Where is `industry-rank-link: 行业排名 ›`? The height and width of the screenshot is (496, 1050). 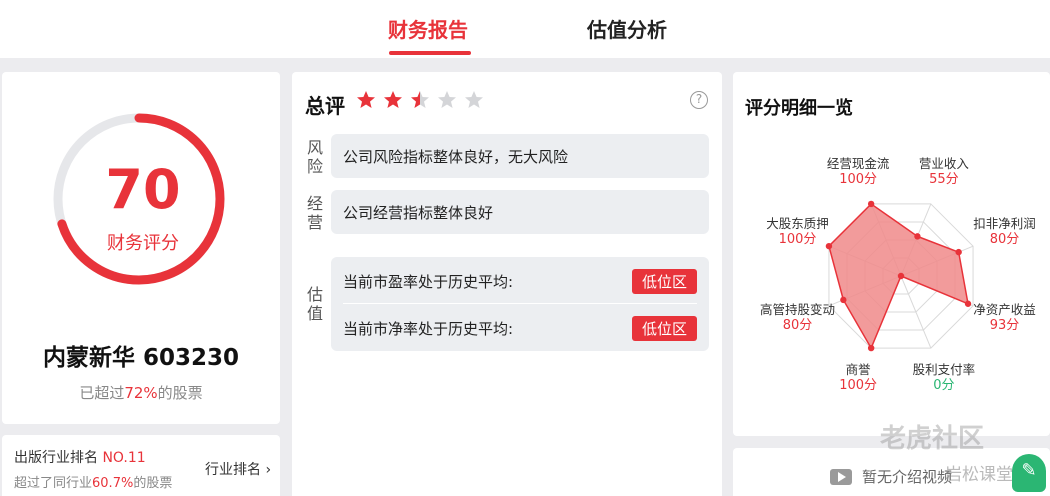
industry-rank-link: 行业排名 › is located at coordinates (238, 469).